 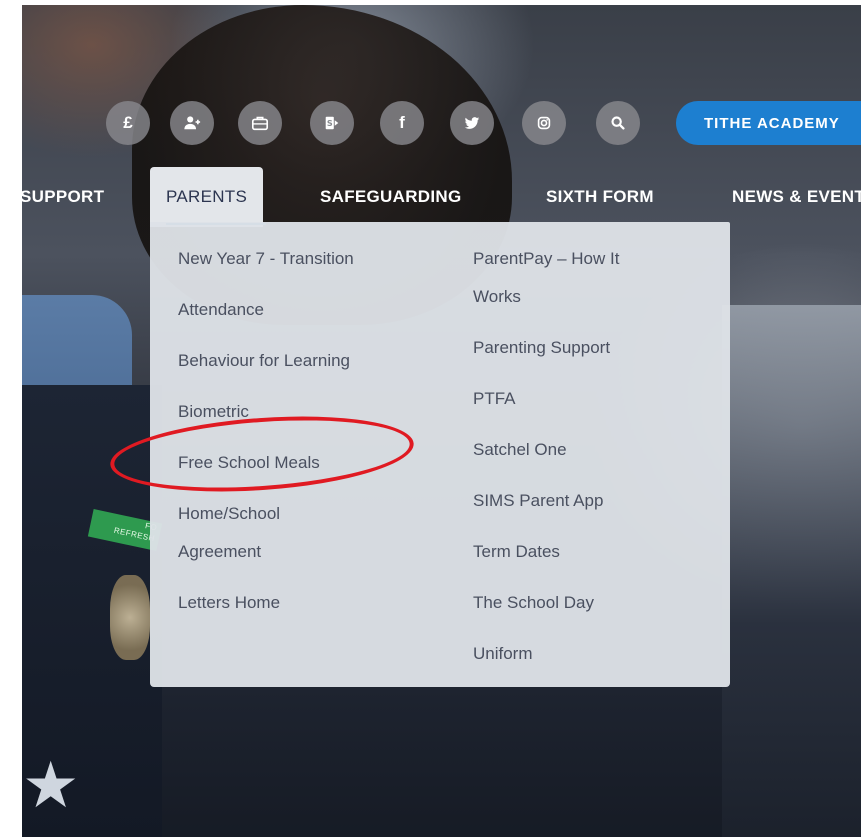 I want to click on menu-item-the-school-day: The School Day, so click(x=568, y=603).